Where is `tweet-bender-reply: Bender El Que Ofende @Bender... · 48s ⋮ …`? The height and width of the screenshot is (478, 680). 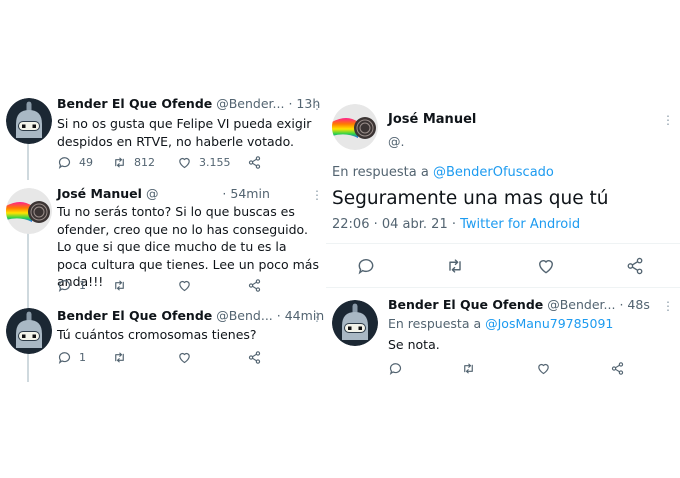 tweet-bender-reply: Bender El Que Ofende @Bender... · 48s ⋮ … is located at coordinates (503, 339).